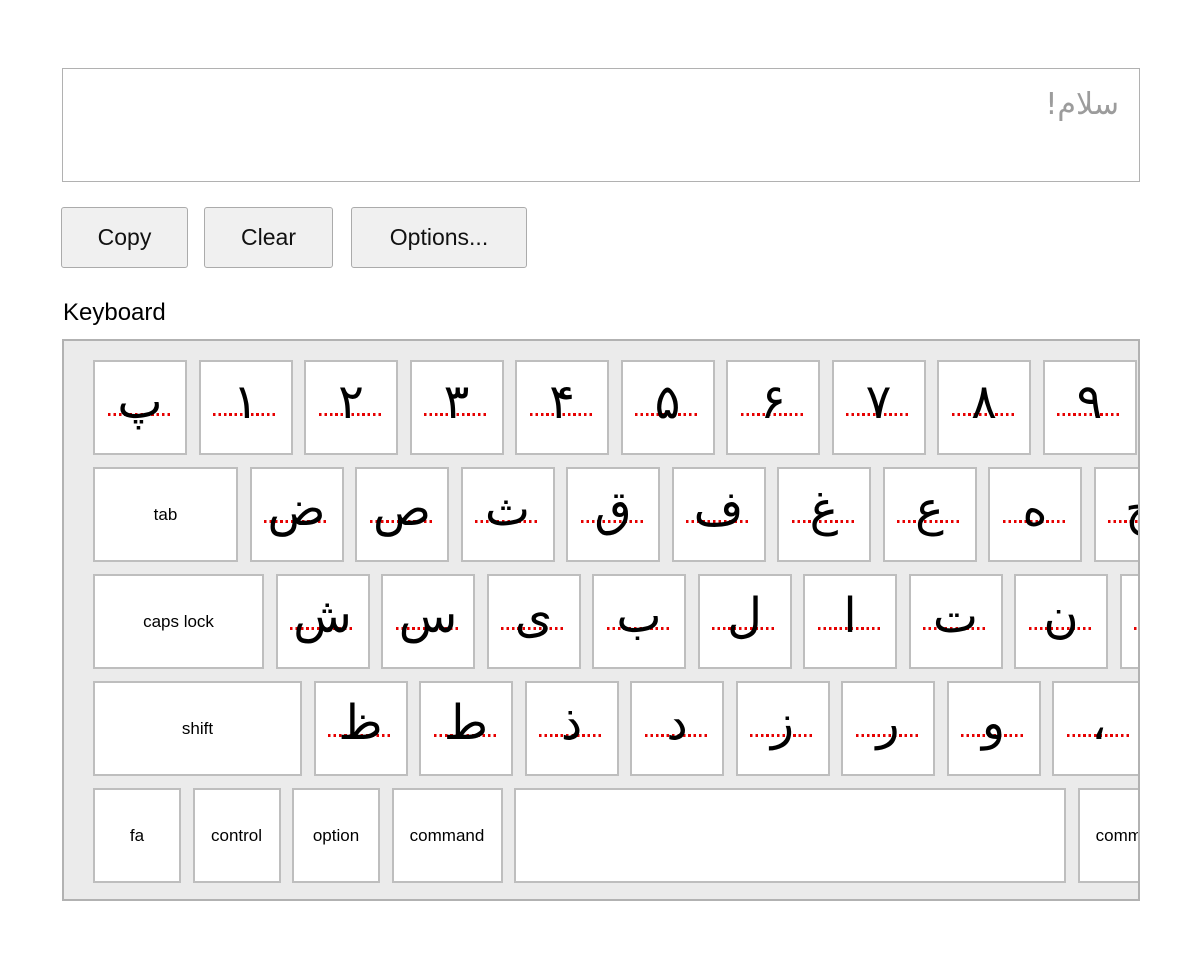 This screenshot has width=1200, height=972. I want to click on key-char: ن, so click(1061, 616).